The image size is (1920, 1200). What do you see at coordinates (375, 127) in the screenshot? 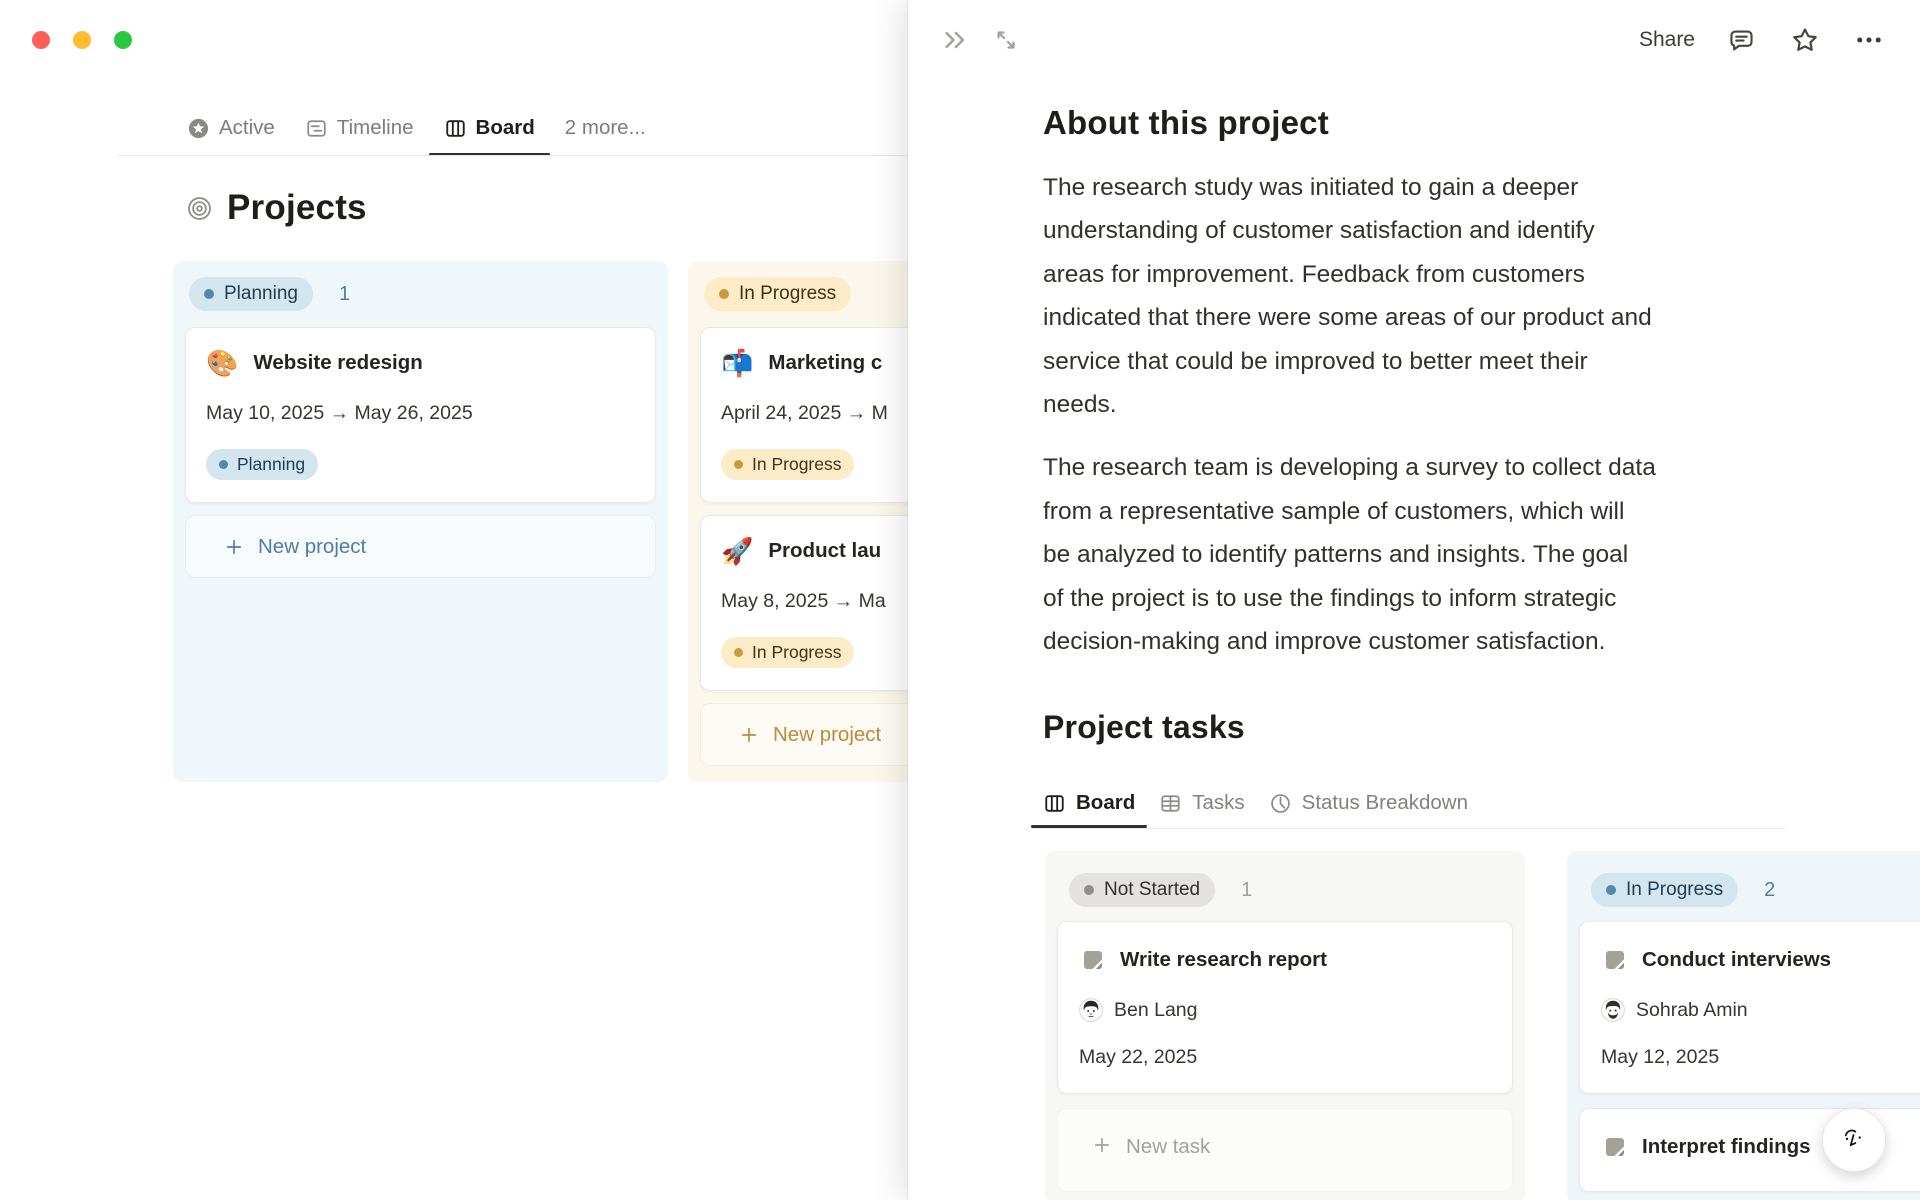
I see `tab-label: Timeline` at bounding box center [375, 127].